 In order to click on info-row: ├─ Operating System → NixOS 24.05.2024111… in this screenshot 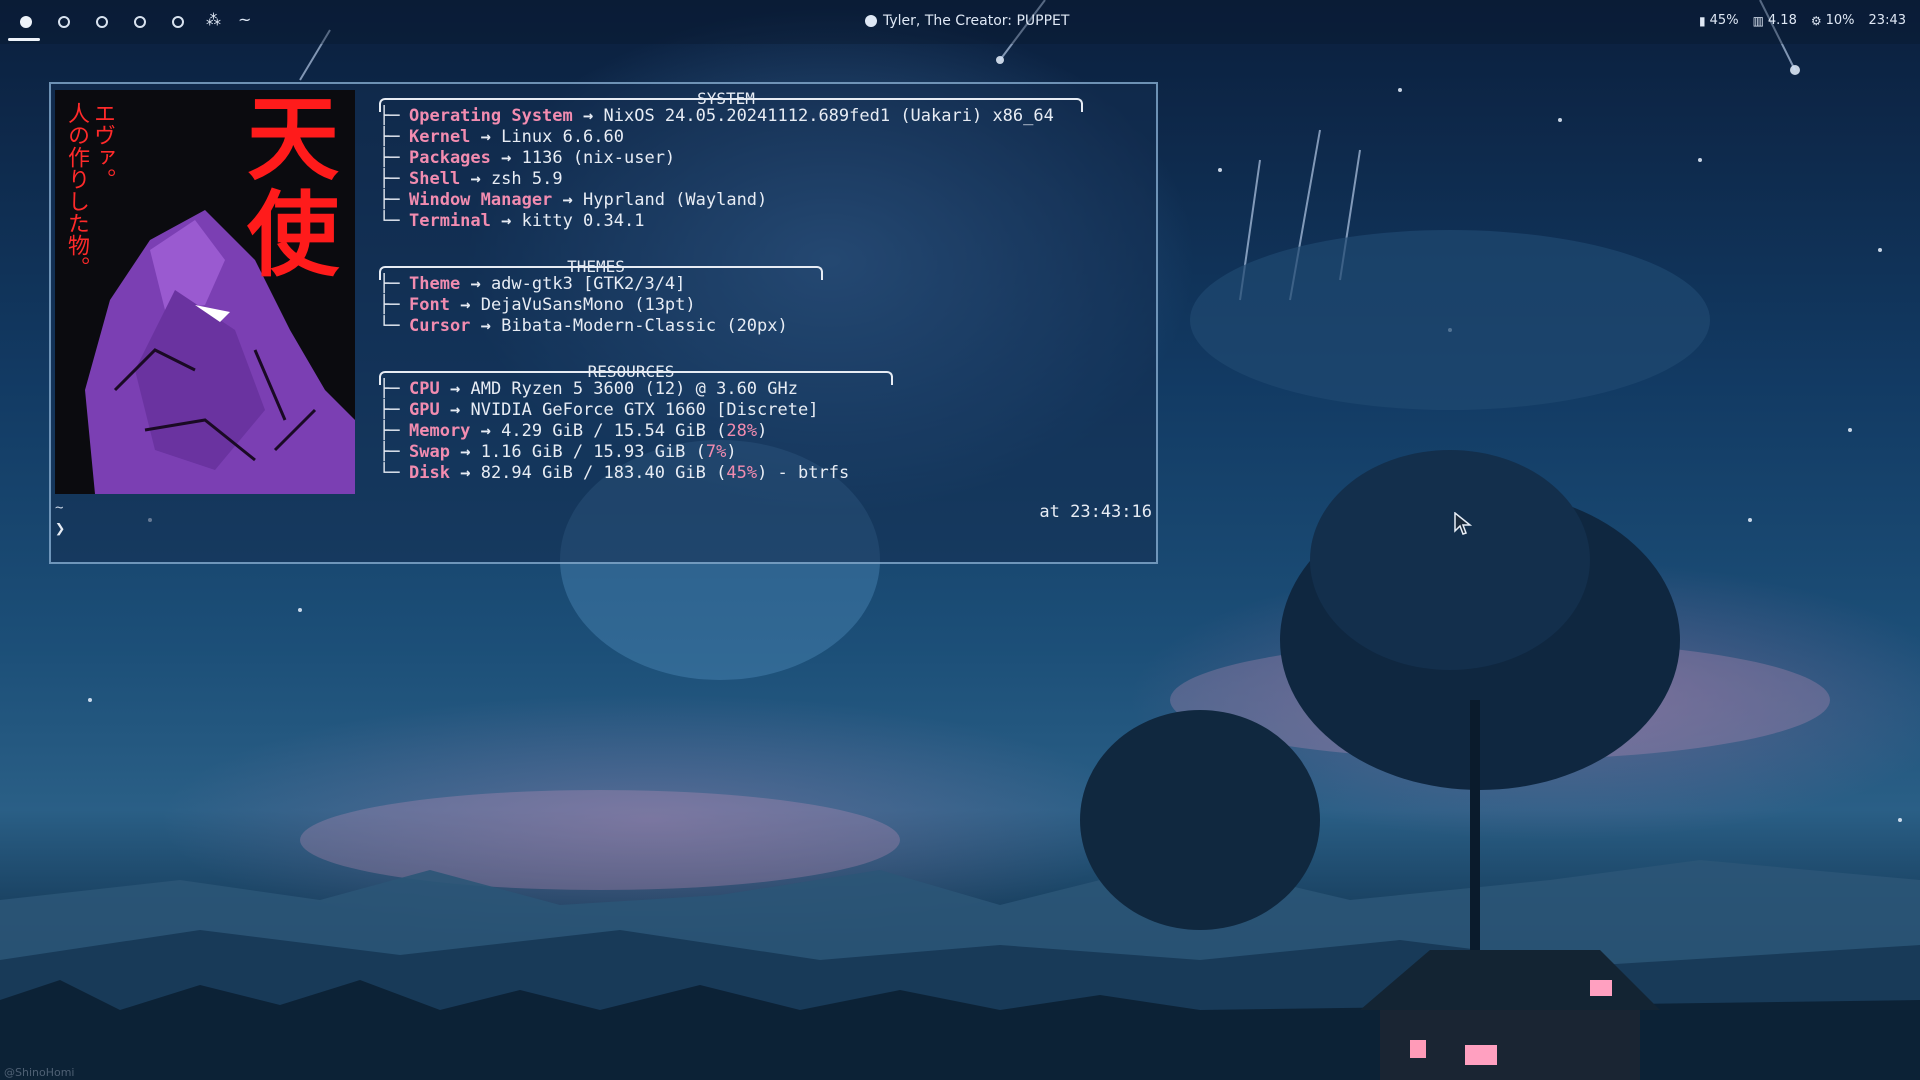, I will do `click(716, 116)`.